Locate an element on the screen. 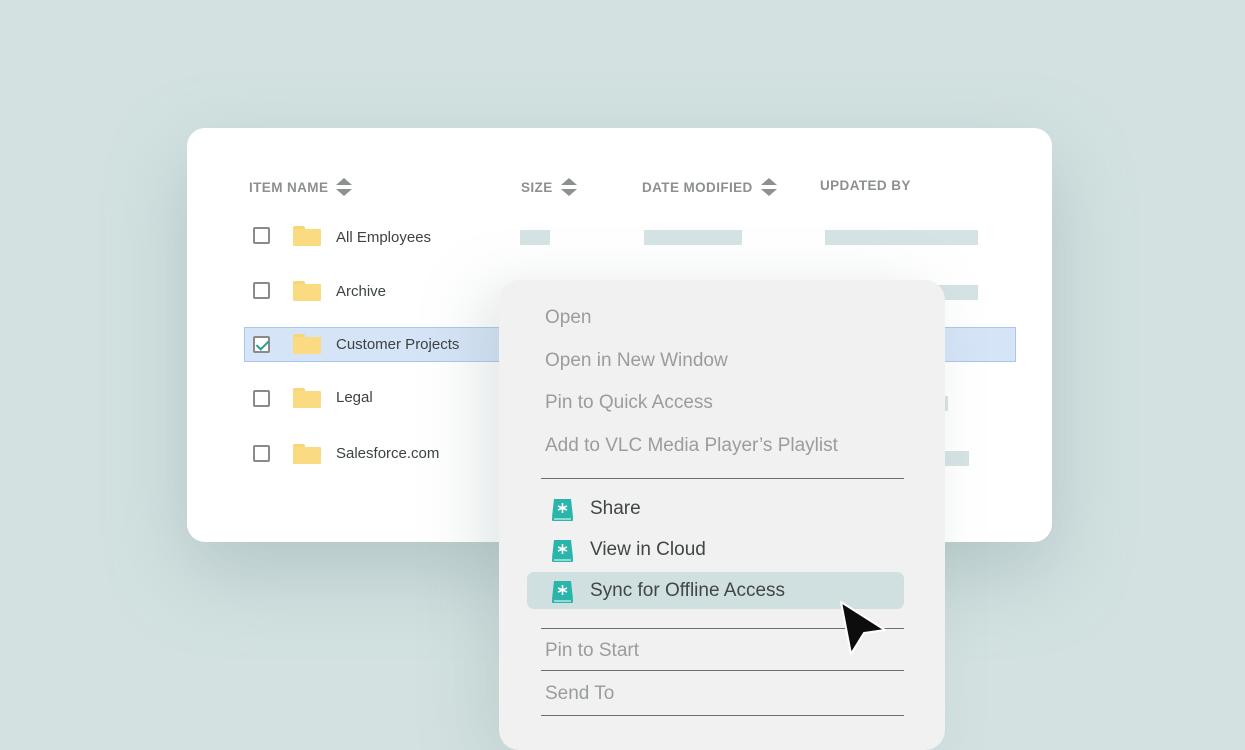 This screenshot has width=1245, height=750. file-name: Archive is located at coordinates (361, 291).